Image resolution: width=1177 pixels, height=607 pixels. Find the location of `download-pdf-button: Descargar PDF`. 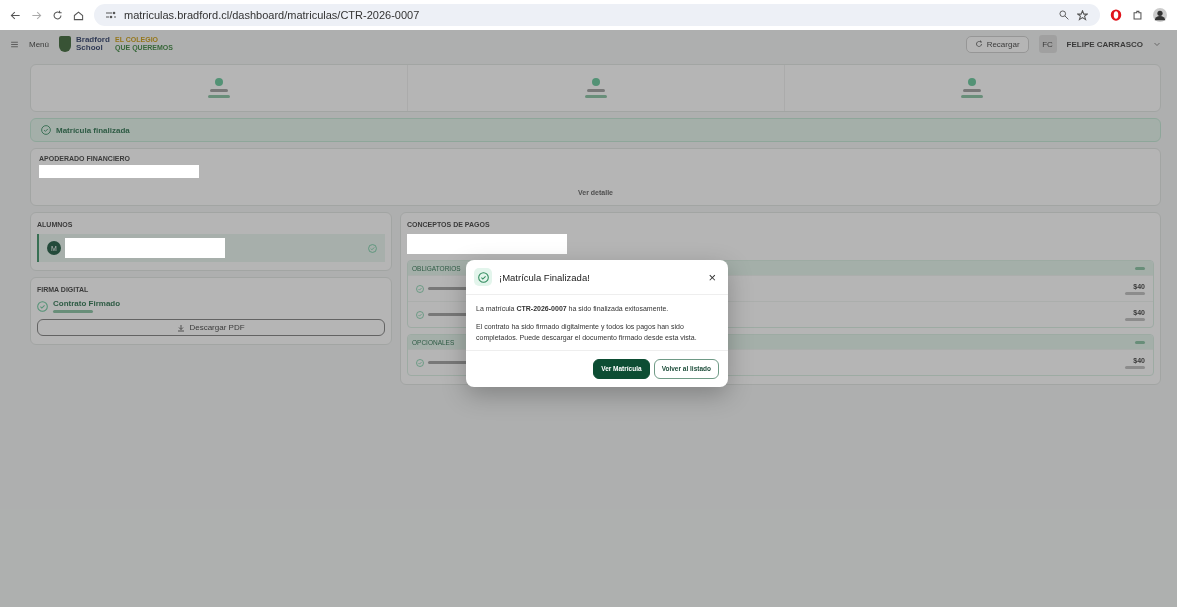

download-pdf-button: Descargar PDF is located at coordinates (211, 327).